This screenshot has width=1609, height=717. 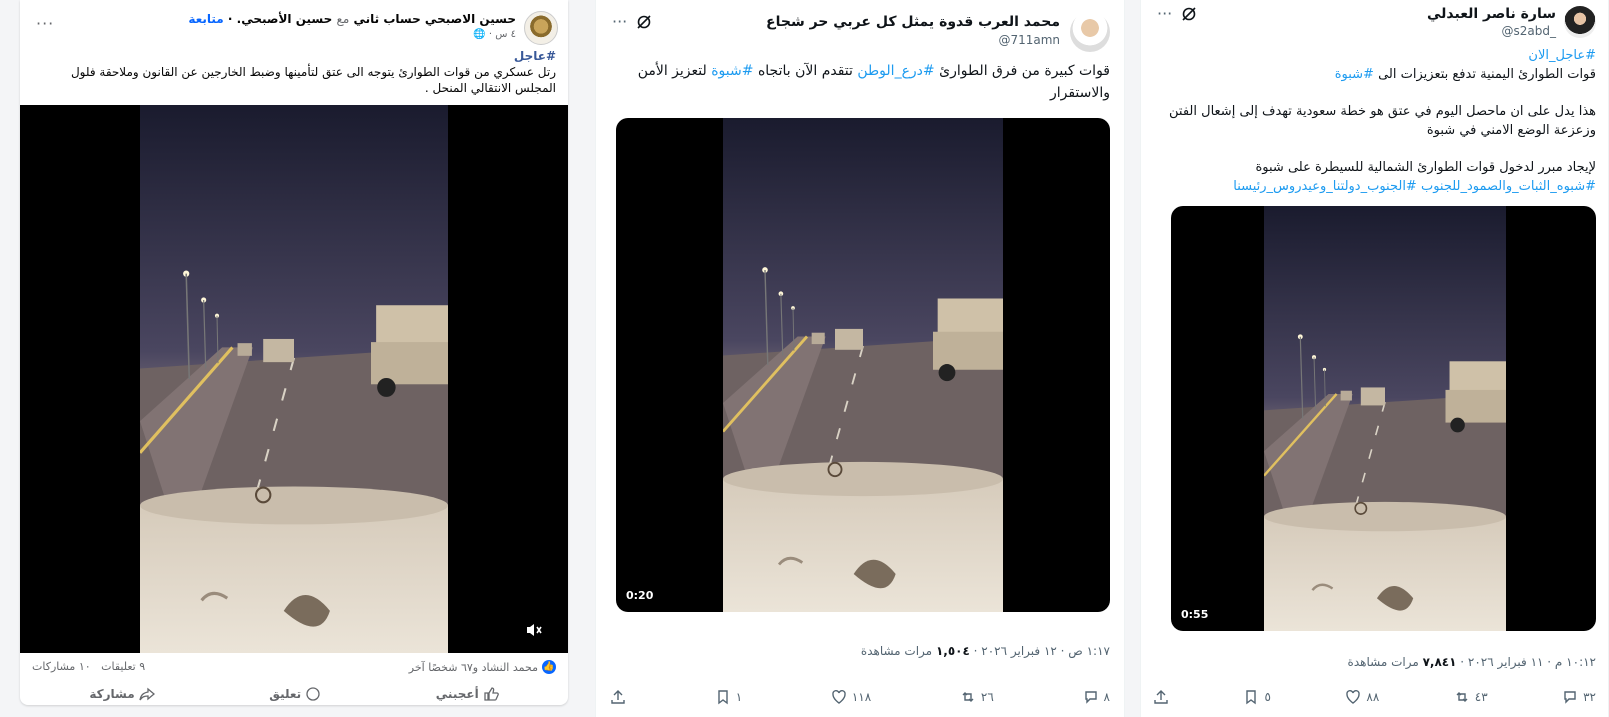 What do you see at coordinates (285, 694) in the screenshot?
I see `comment-label: تعليق` at bounding box center [285, 694].